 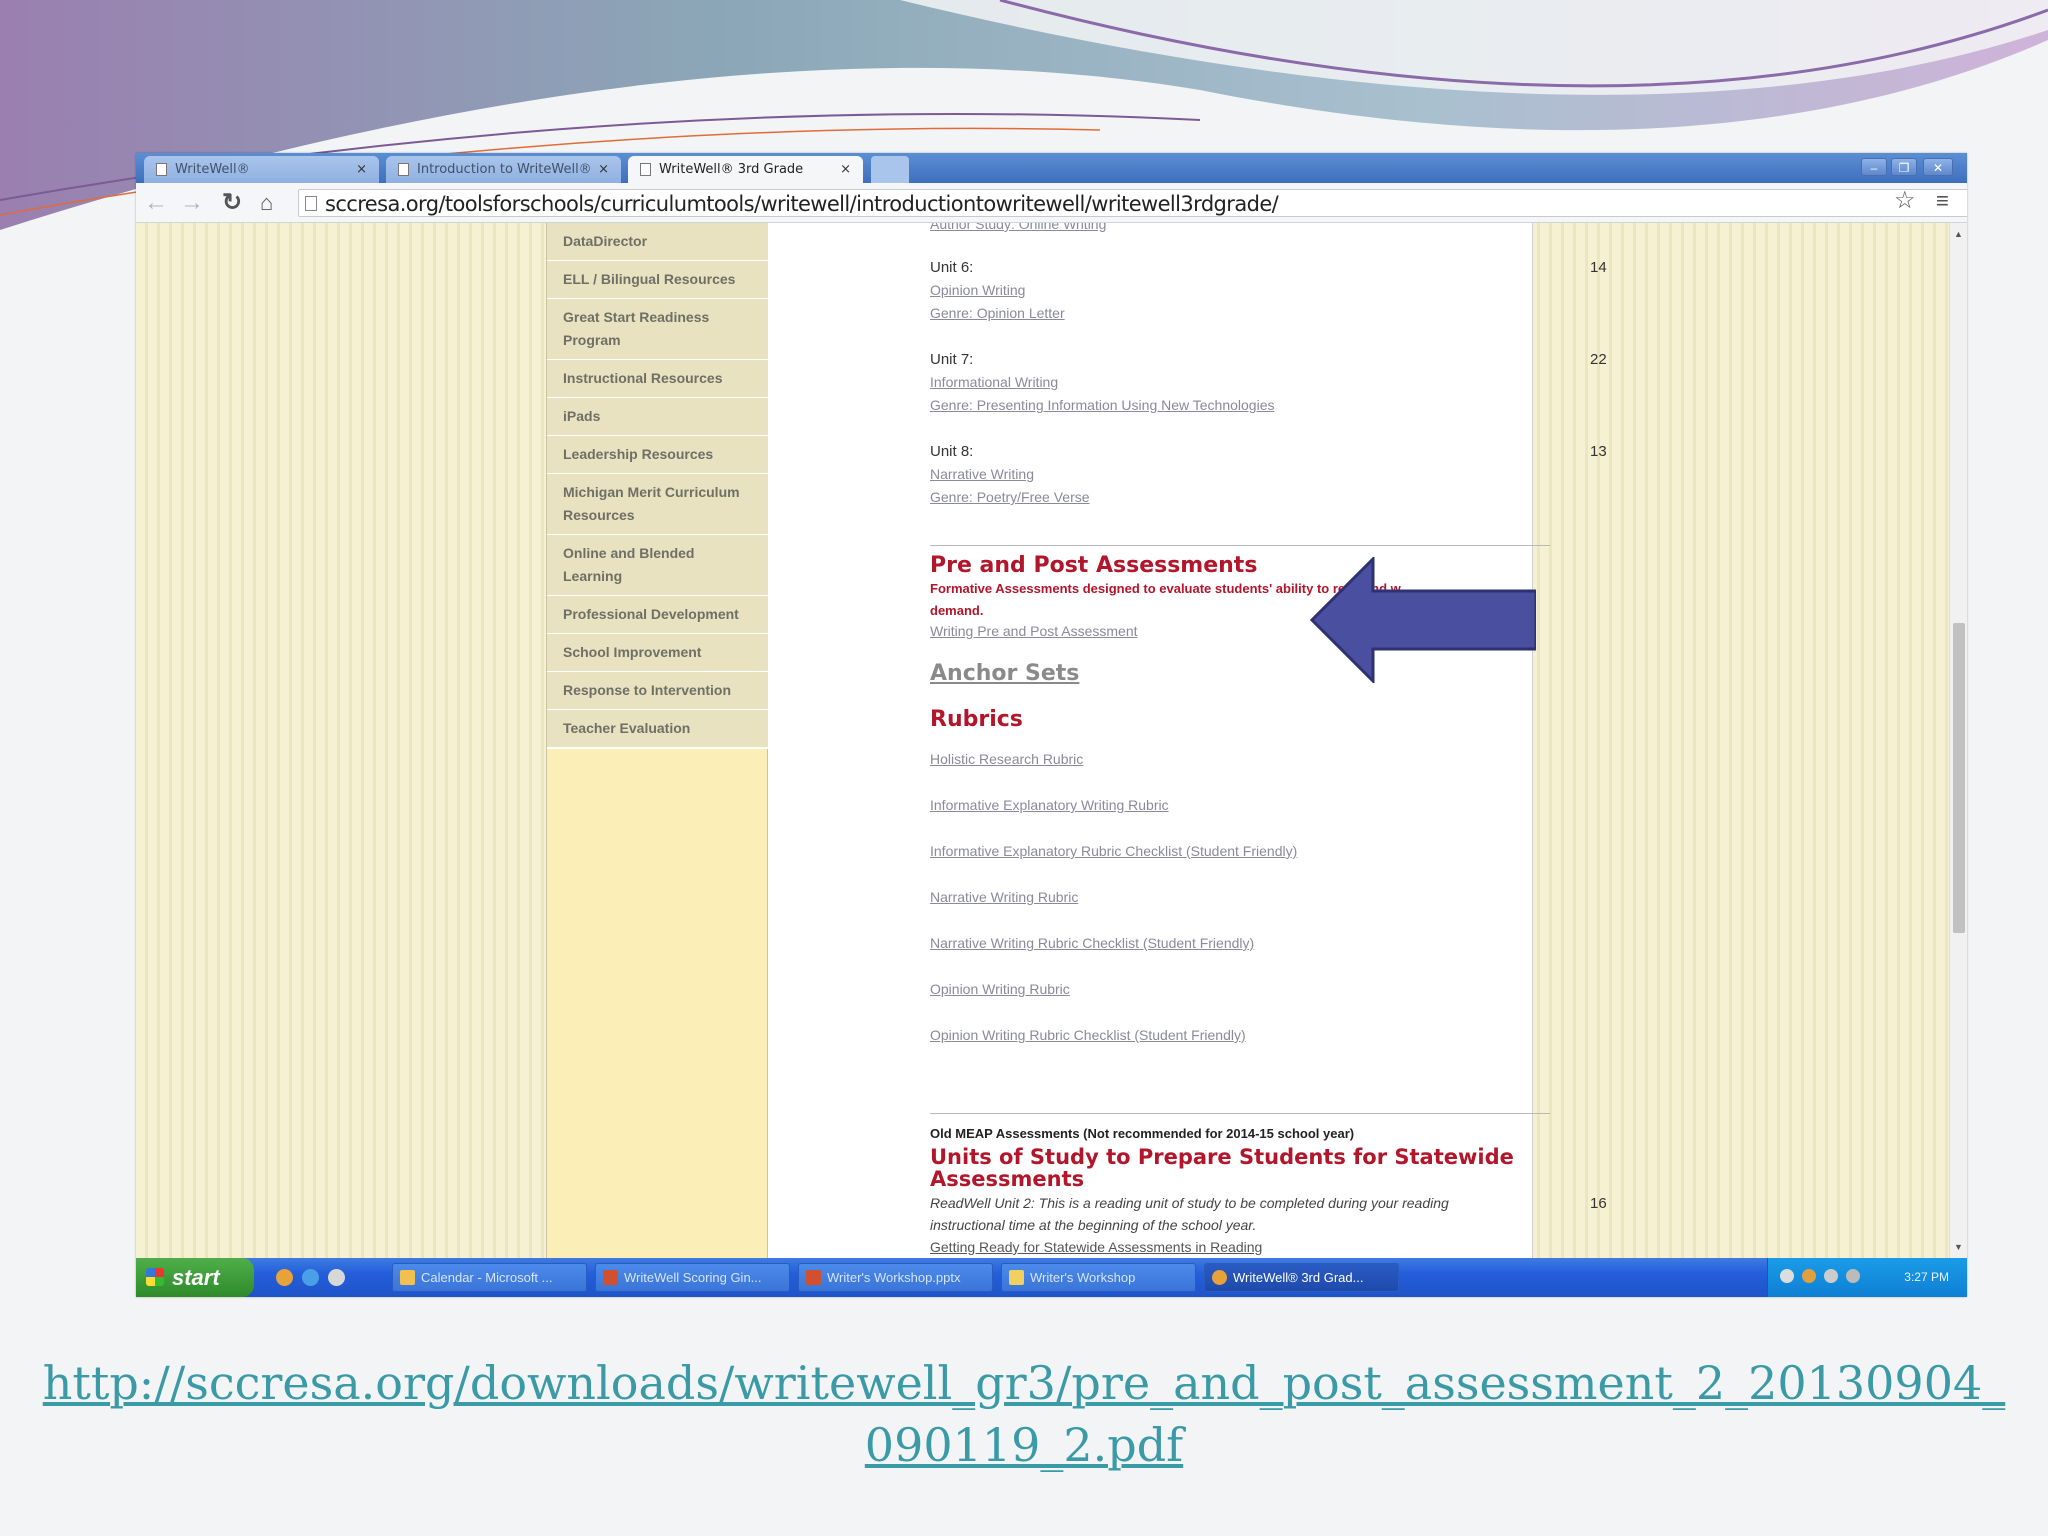 What do you see at coordinates (1958, 234) in the screenshot?
I see `scroll-up-icon: ▲` at bounding box center [1958, 234].